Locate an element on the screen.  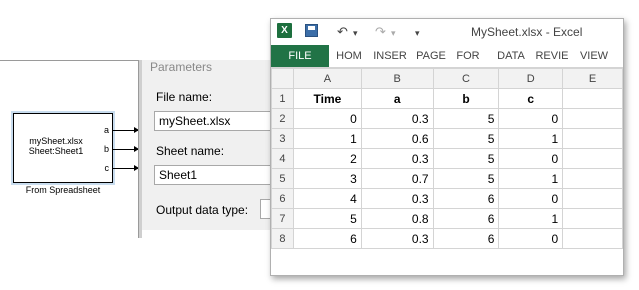
select-all-corner is located at coordinates (282, 78).